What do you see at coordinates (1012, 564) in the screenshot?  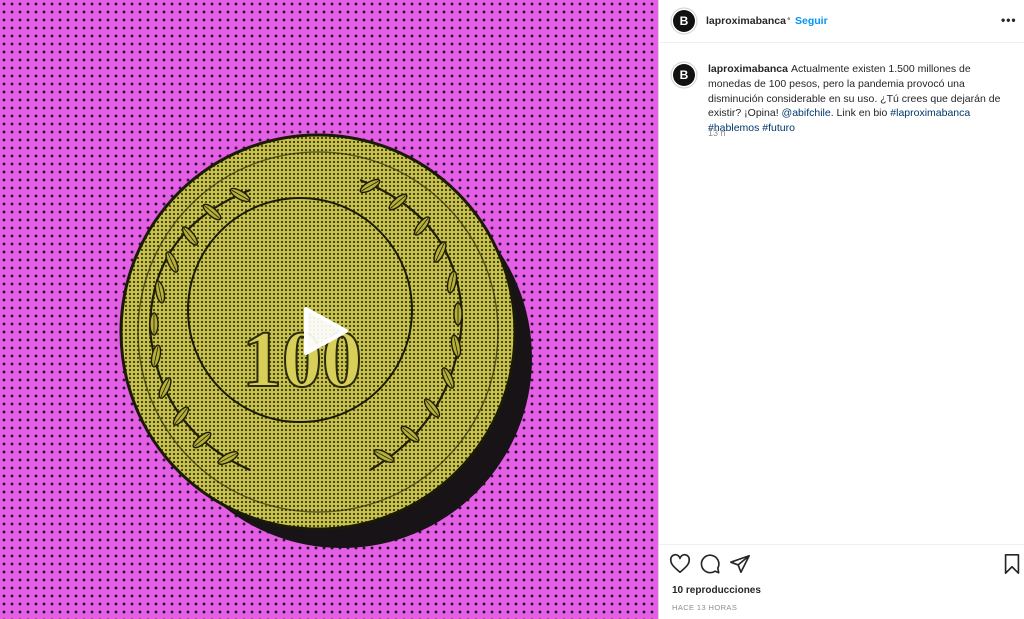 I see `bookmark-icon` at bounding box center [1012, 564].